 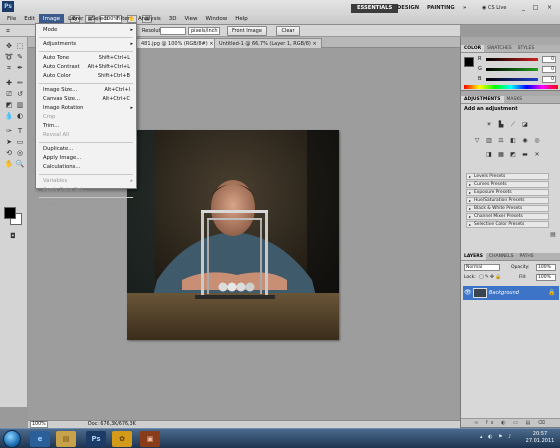 I want to click on app-media-icon: ▣, so click(x=150, y=439).